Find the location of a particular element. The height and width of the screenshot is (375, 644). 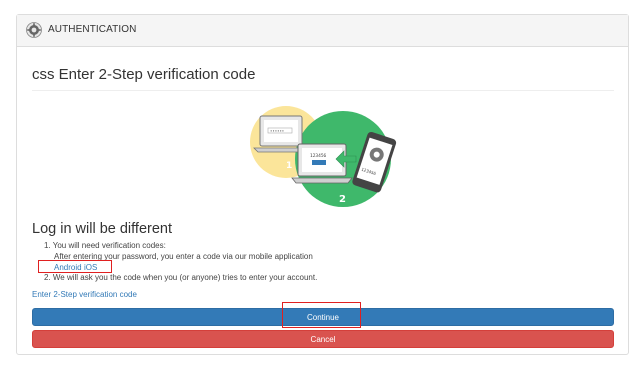

step2-number: 2 is located at coordinates (342, 199).